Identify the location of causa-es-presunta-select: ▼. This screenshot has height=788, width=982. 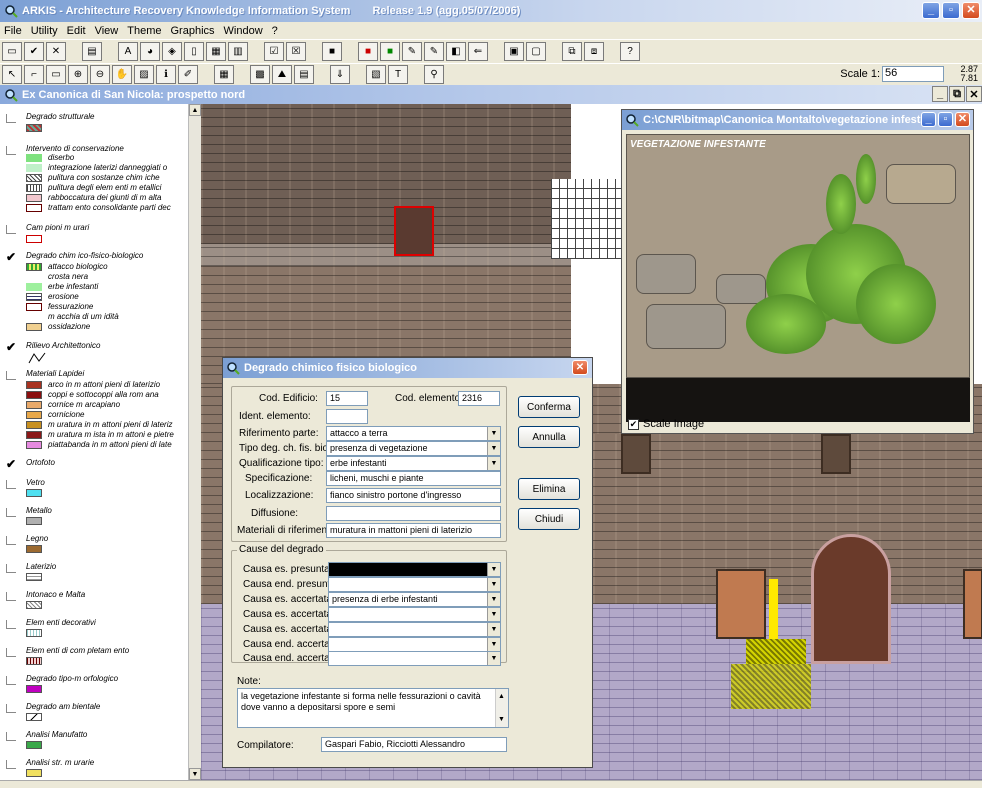
(414, 569).